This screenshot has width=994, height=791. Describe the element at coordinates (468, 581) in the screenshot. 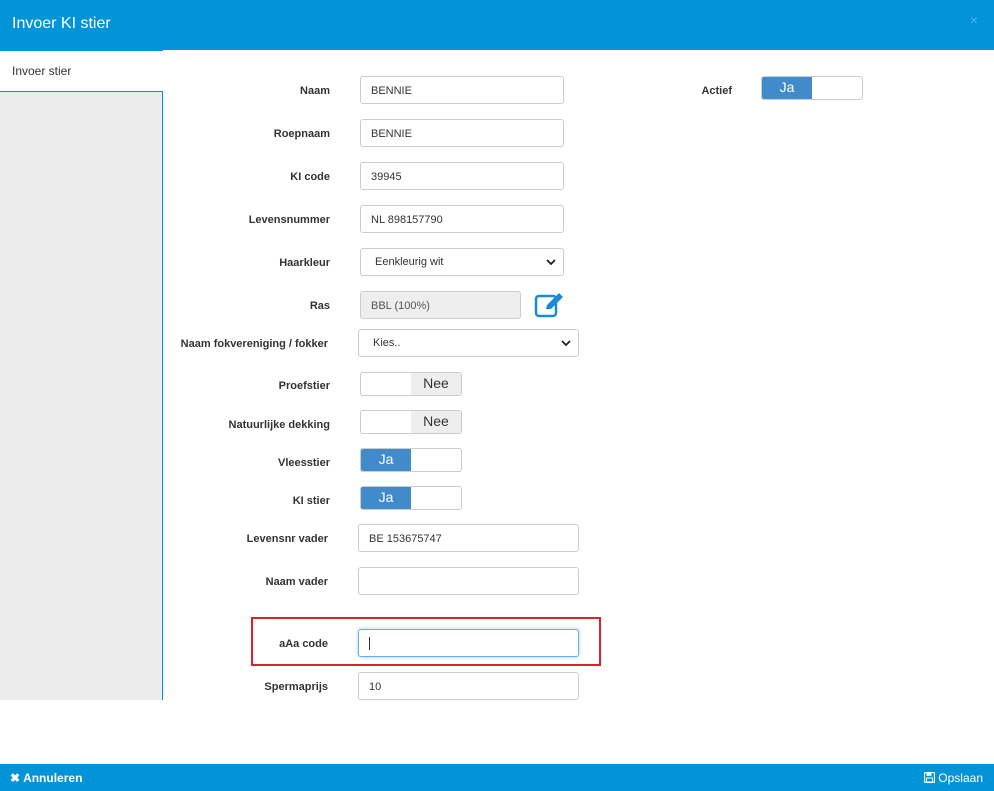

I see `naam-vader-input` at that location.